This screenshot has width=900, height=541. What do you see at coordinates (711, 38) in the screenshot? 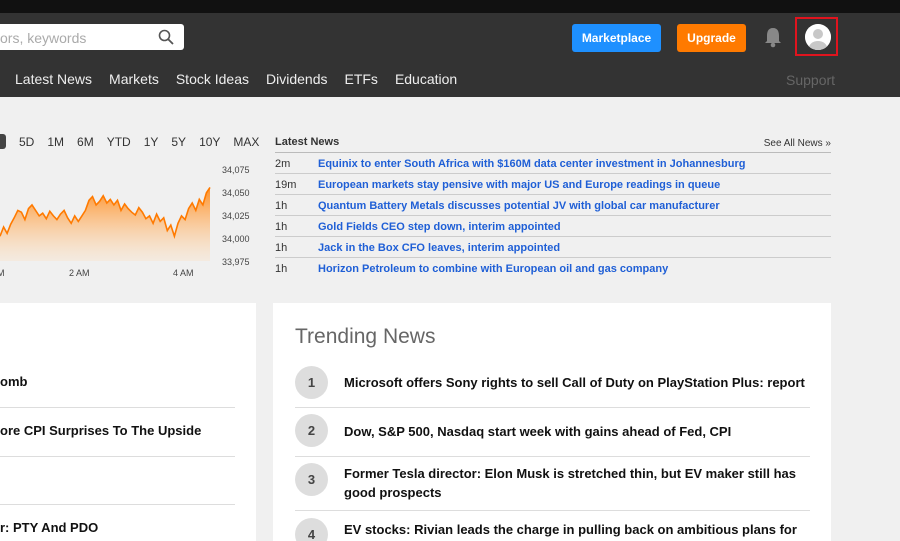
I see `upgrade-button: Upgrade` at bounding box center [711, 38].